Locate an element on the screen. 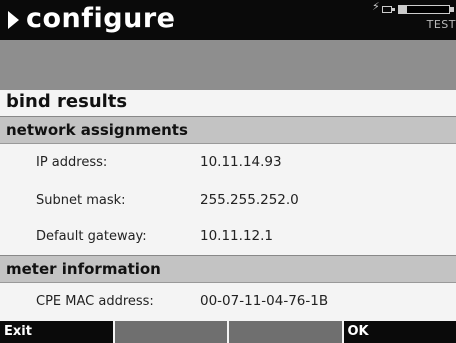 Image resolution: width=456 pixels, height=343 pixels. row-cpe-mac: CPE MAC address: 00-07-11-04-76-1B is located at coordinates (228, 302).